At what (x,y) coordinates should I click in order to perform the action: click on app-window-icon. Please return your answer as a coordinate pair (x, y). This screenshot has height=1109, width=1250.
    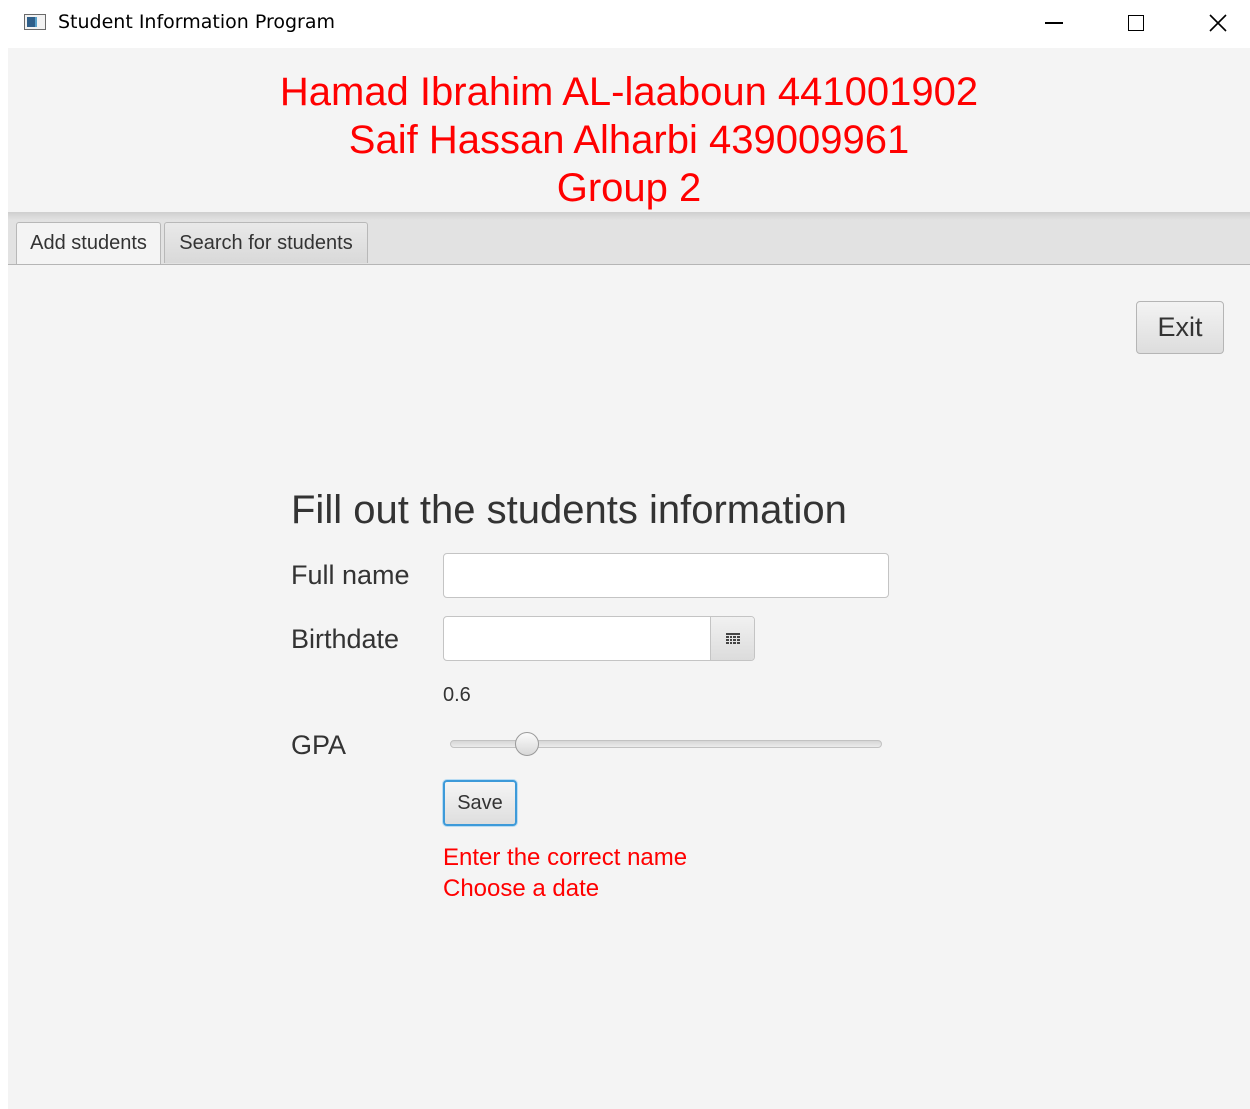
    Looking at the image, I should click on (35, 22).